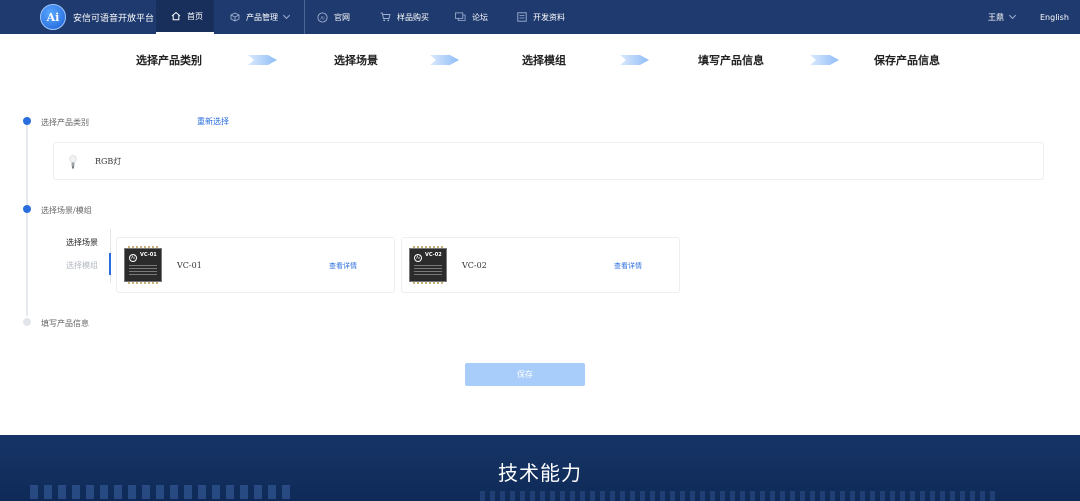  I want to click on nav-item-forum: 论坛, so click(471, 17).